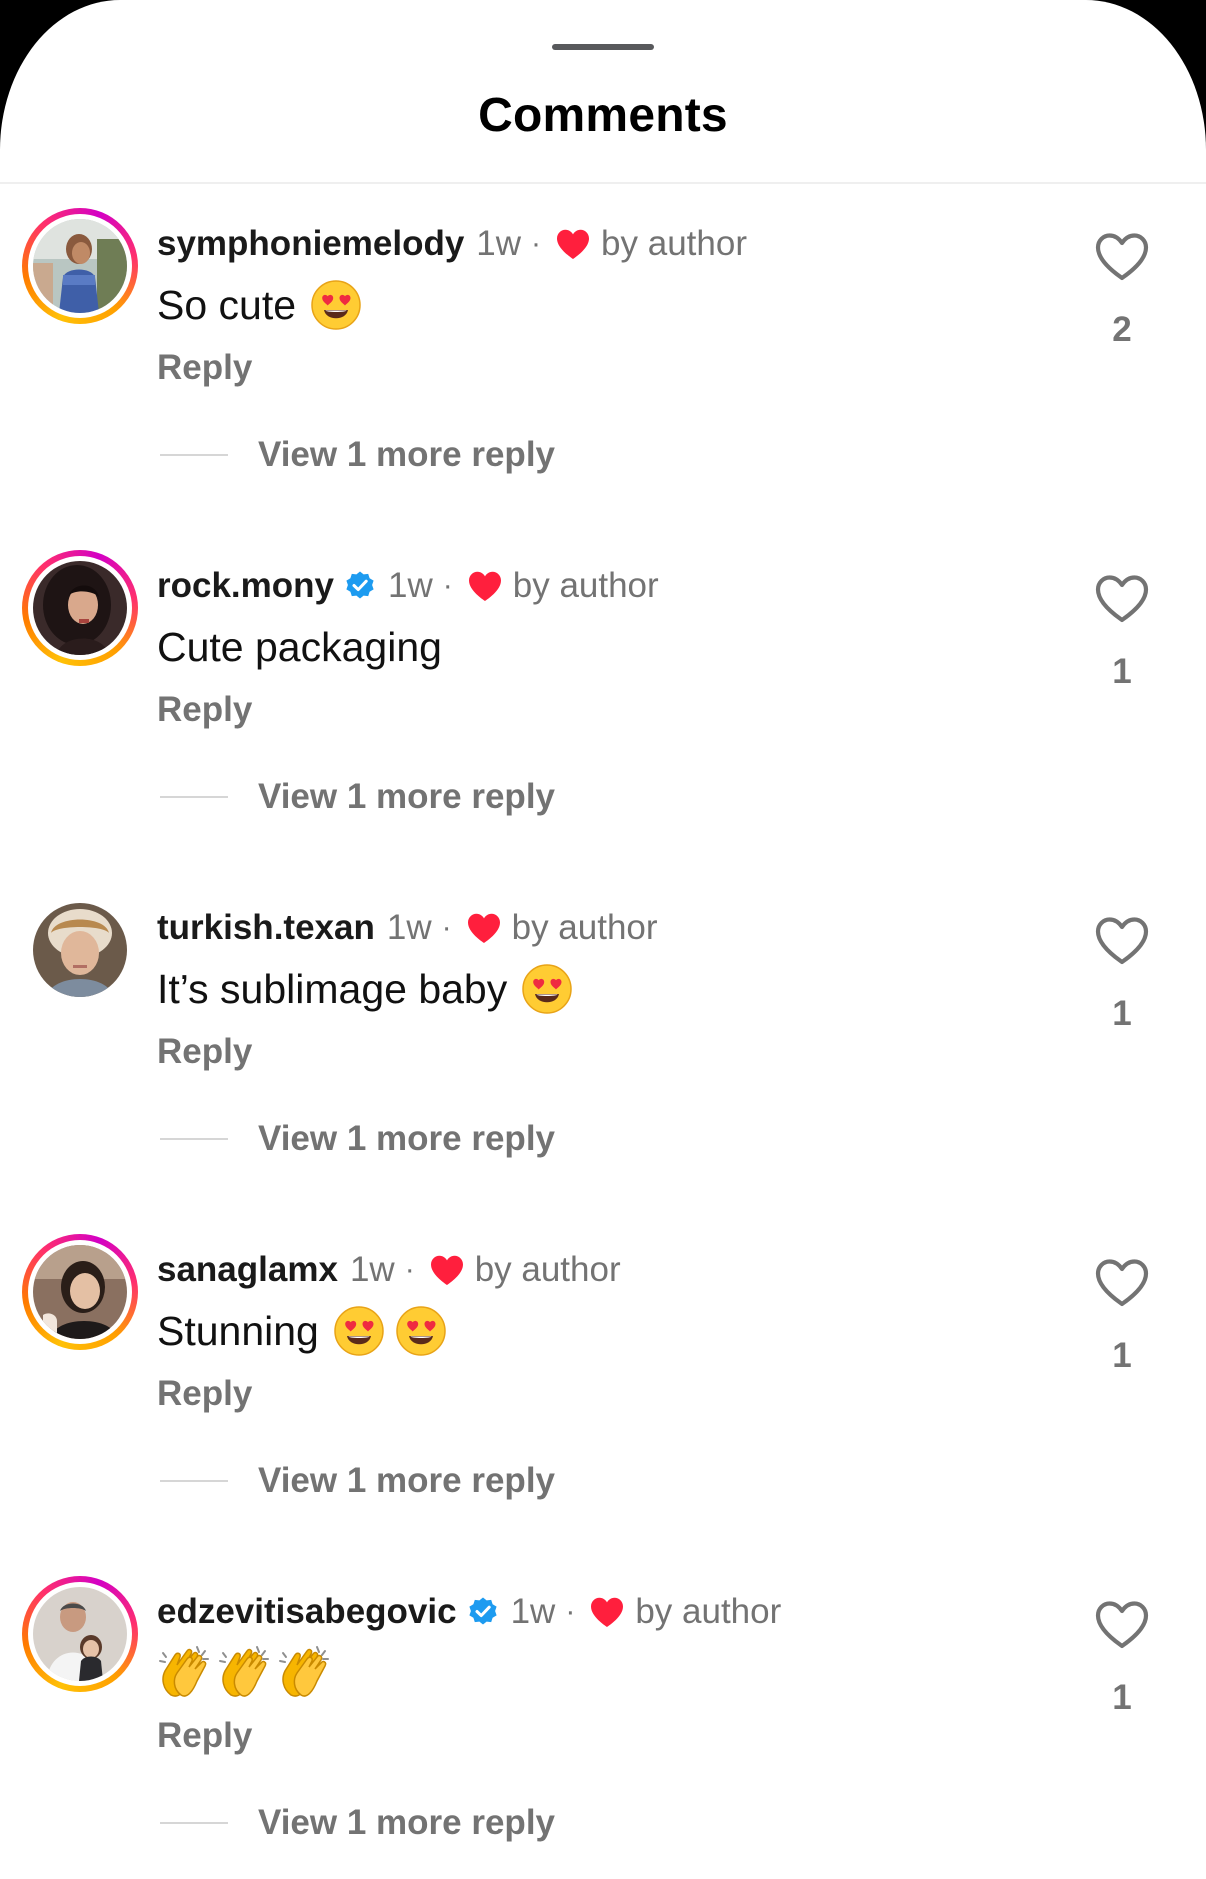 Image resolution: width=1206 pixels, height=1879 pixels. Describe the element at coordinates (603, 47) in the screenshot. I see `drag-handle` at that location.